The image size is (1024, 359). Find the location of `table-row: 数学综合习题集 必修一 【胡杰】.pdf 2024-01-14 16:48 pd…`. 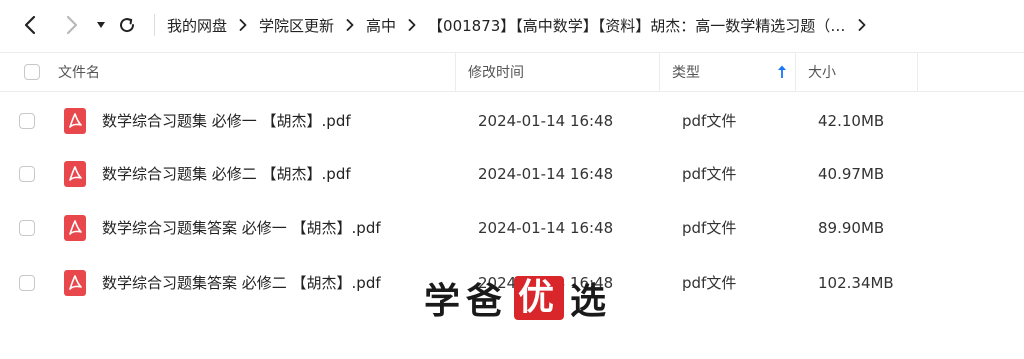

table-row: 数学综合习题集 必修一 【胡杰】.pdf 2024-01-14 16:48 pd… is located at coordinates (512, 120).